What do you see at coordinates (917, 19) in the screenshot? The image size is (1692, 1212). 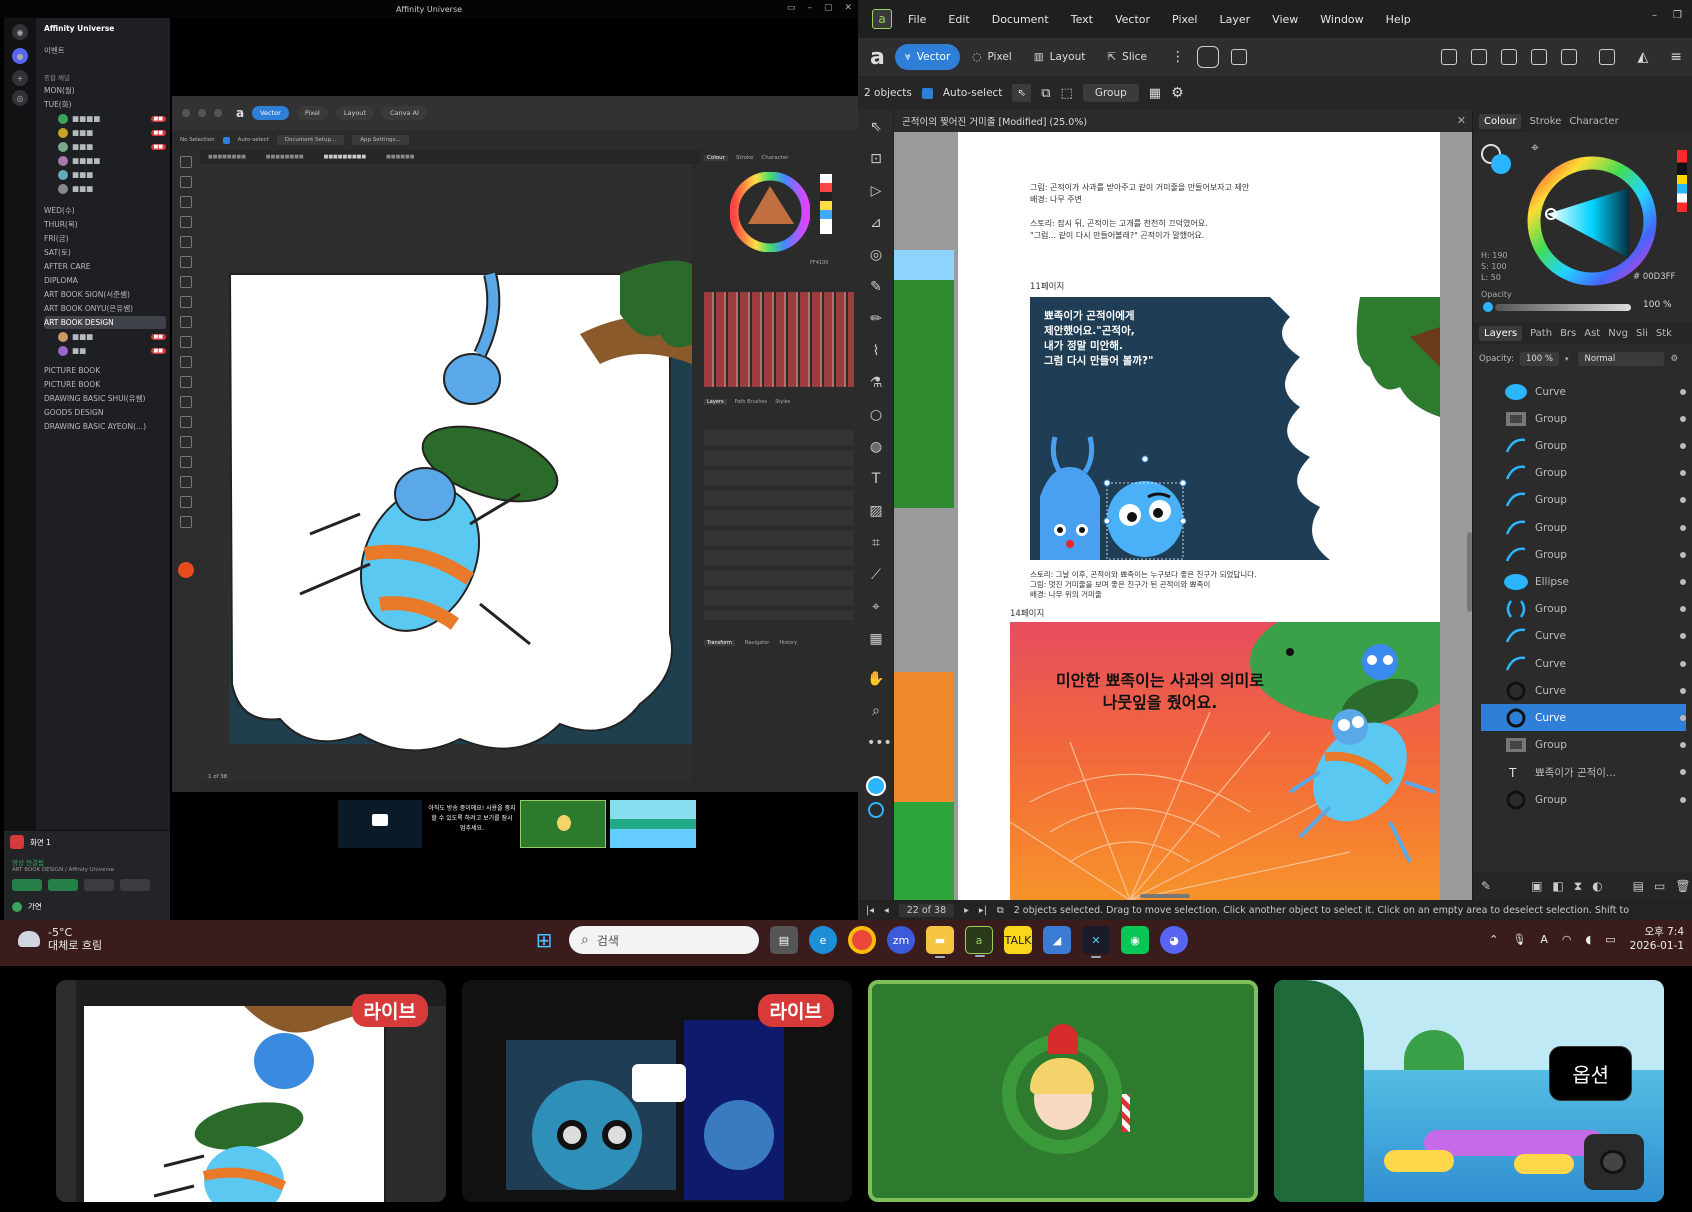 I see `menu-file: File` at bounding box center [917, 19].